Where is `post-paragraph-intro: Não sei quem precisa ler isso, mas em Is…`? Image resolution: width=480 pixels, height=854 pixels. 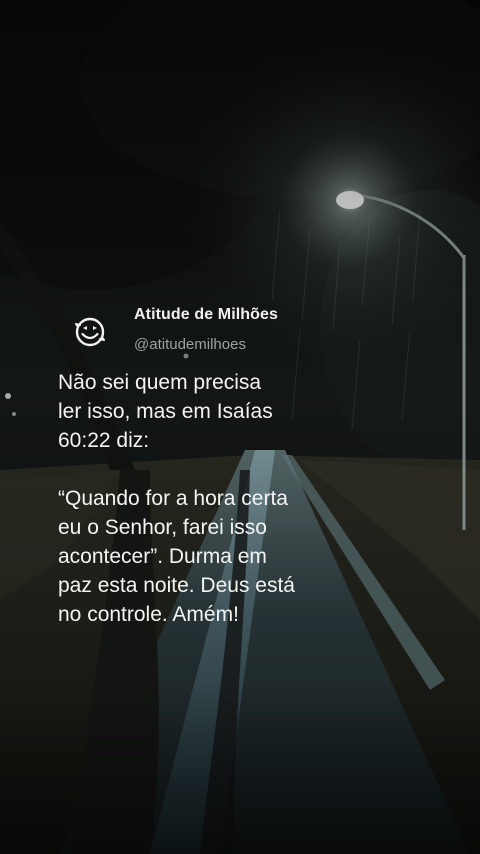
post-paragraph-intro: Não sei quem precisa ler isso, mas em Is… is located at coordinates (165, 411).